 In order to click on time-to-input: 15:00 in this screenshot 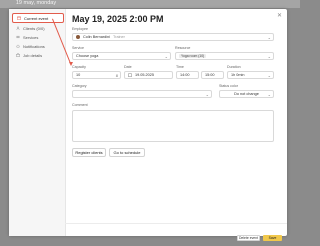, I will do `click(212, 75)`.